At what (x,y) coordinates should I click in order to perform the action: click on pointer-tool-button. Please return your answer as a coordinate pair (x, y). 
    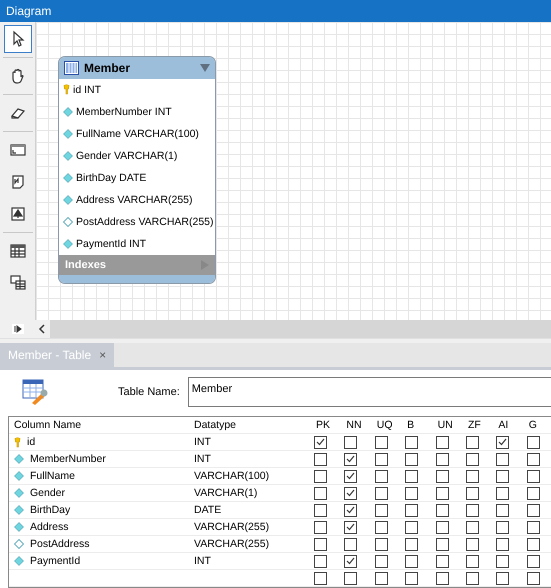
    Looking at the image, I should click on (18, 38).